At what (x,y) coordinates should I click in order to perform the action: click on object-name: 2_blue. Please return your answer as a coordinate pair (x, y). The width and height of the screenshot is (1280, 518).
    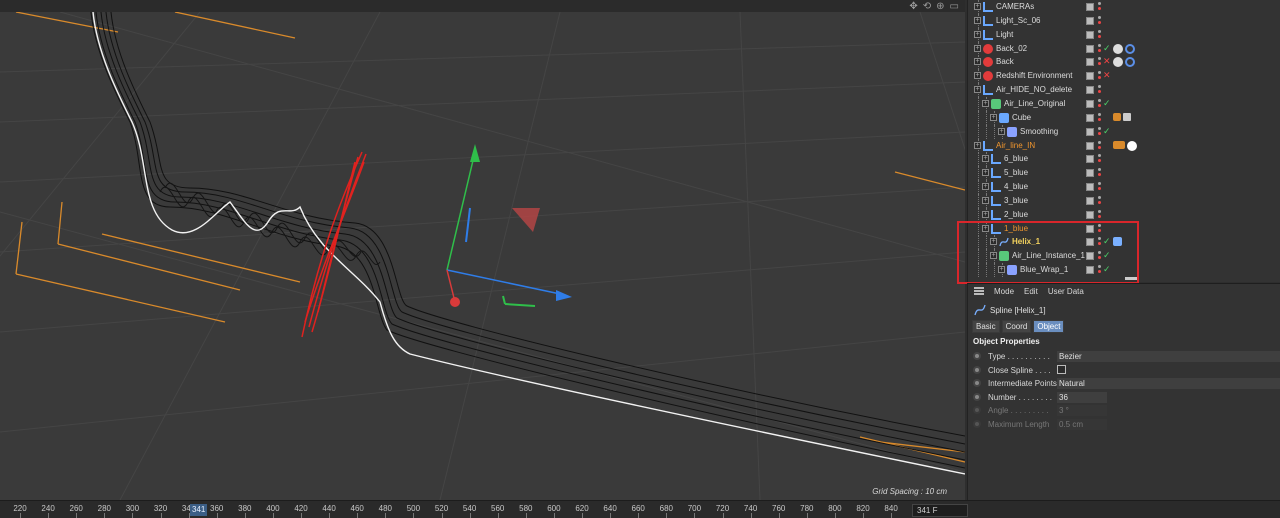
    Looking at the image, I should click on (1016, 214).